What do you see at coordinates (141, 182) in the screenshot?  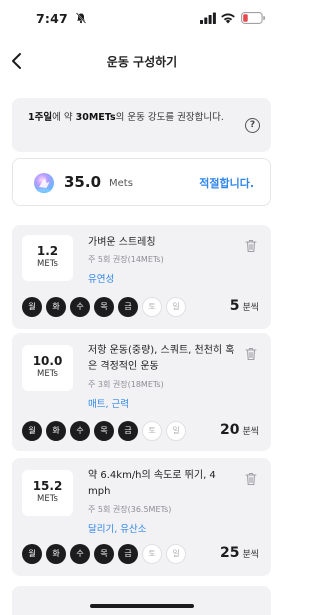 I see `mets-summary-box: 35.0 Mets 적절합니다.` at bounding box center [141, 182].